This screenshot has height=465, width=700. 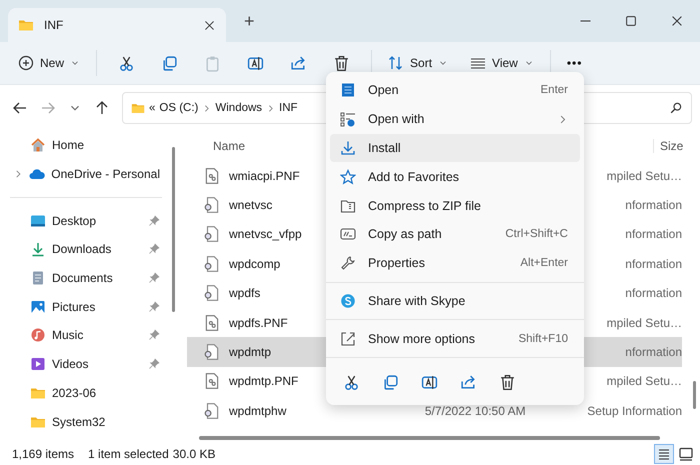 I want to click on file-name: wpdmtphw, so click(x=257, y=411).